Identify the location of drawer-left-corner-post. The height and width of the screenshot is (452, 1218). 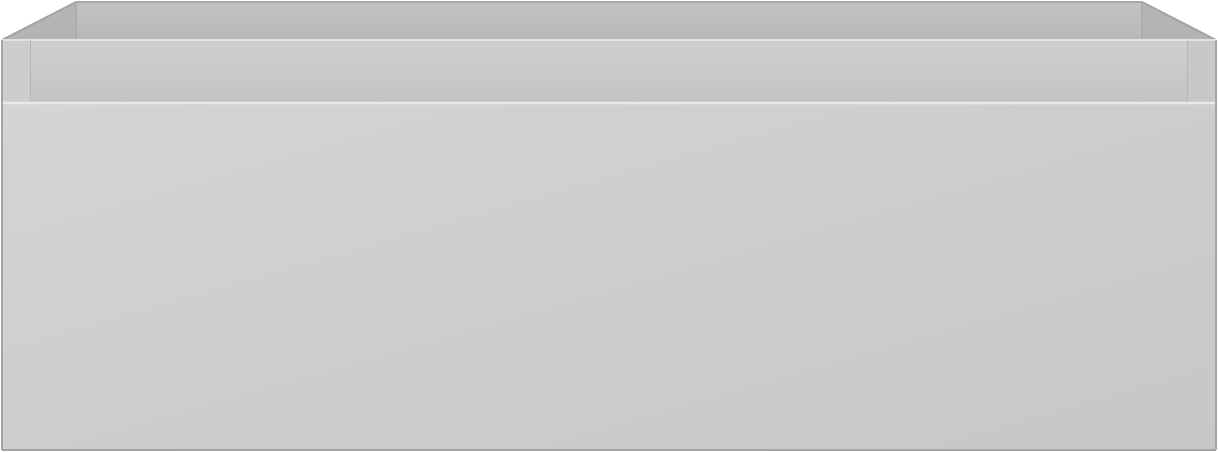
(15, 70).